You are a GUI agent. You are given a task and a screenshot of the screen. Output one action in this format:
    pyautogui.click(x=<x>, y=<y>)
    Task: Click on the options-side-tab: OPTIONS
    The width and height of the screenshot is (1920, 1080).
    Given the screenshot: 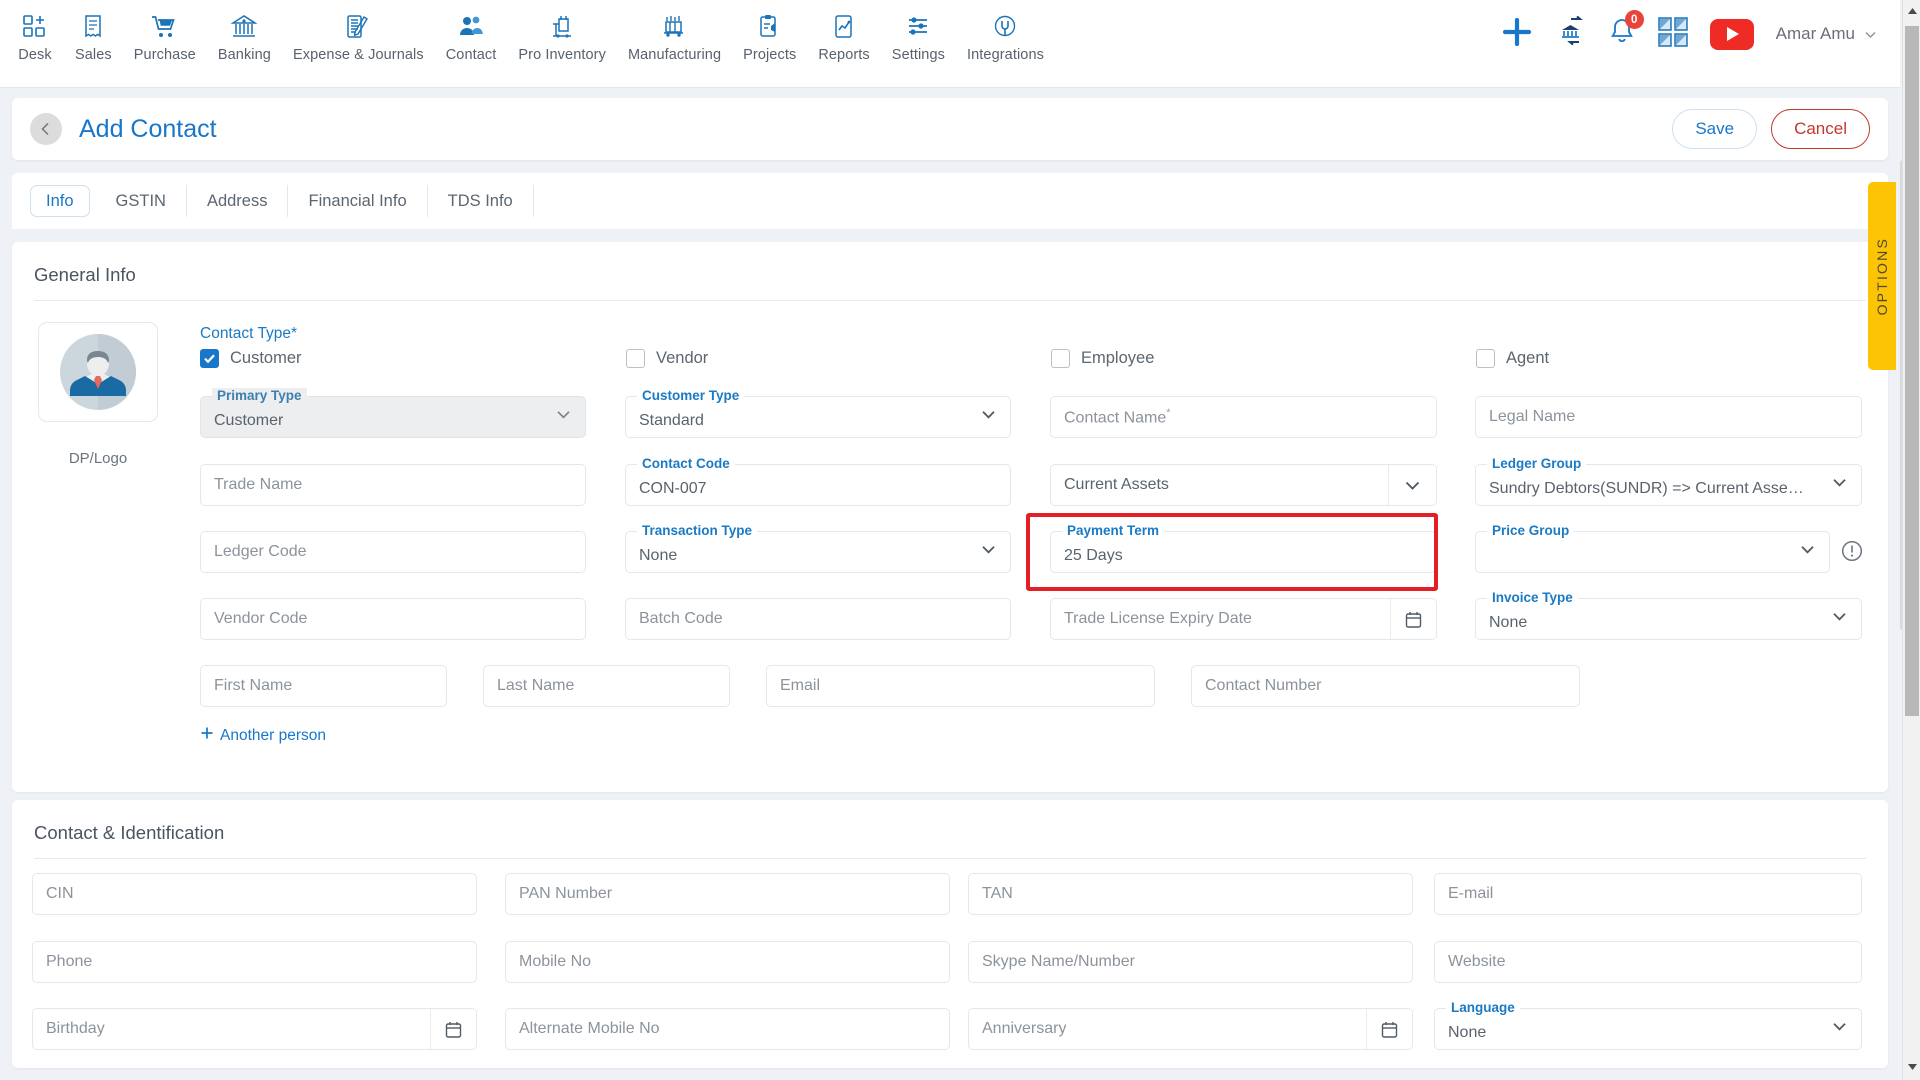 What is the action you would take?
    pyautogui.click(x=1882, y=276)
    